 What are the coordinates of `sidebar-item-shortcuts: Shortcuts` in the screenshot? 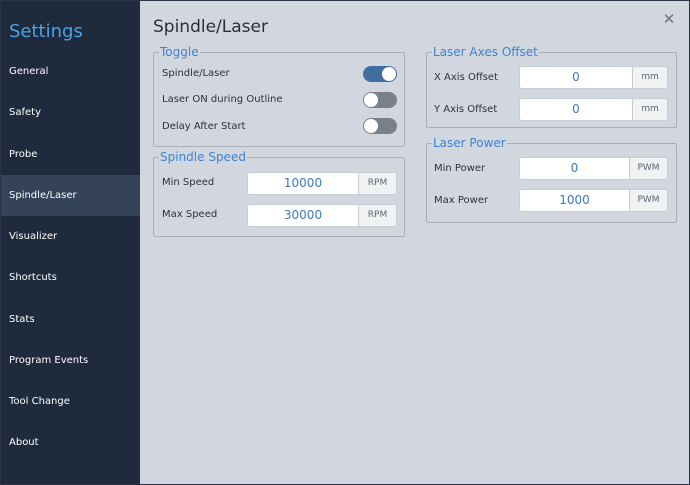 It's located at (70, 277).